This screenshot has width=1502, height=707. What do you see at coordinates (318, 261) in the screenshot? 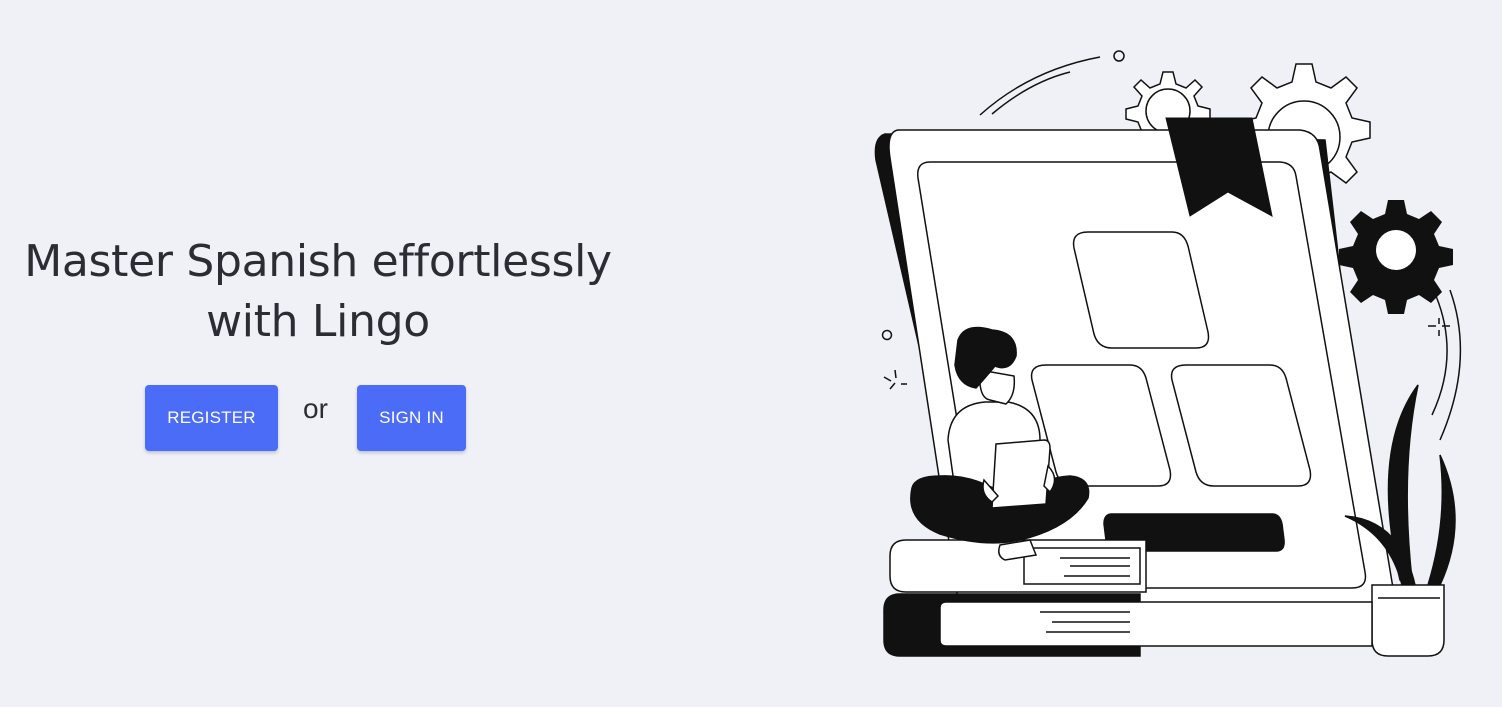
I see `headline-line-1: Master Spanish effortlessly` at bounding box center [318, 261].